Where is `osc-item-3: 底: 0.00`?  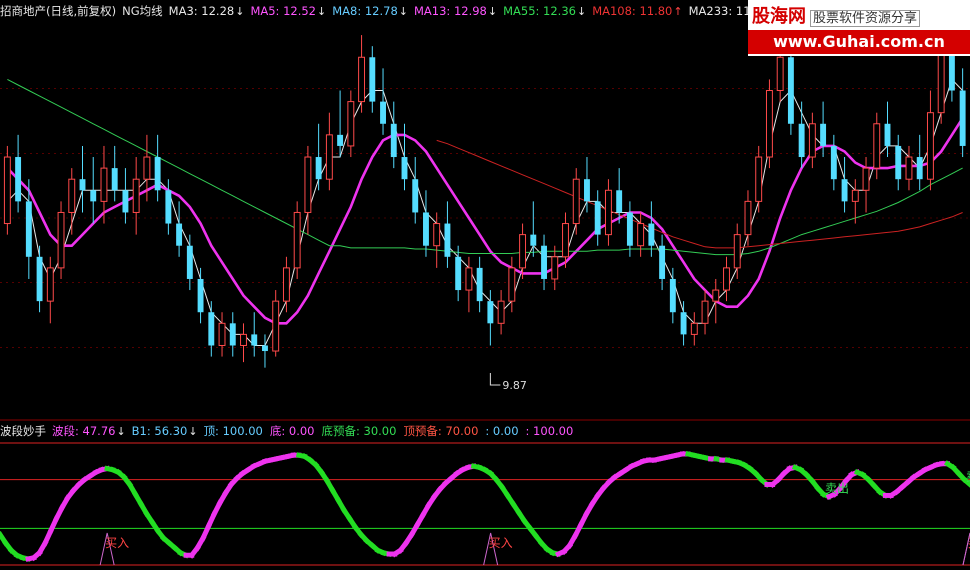 osc-item-3: 底: 0.00 is located at coordinates (293, 431).